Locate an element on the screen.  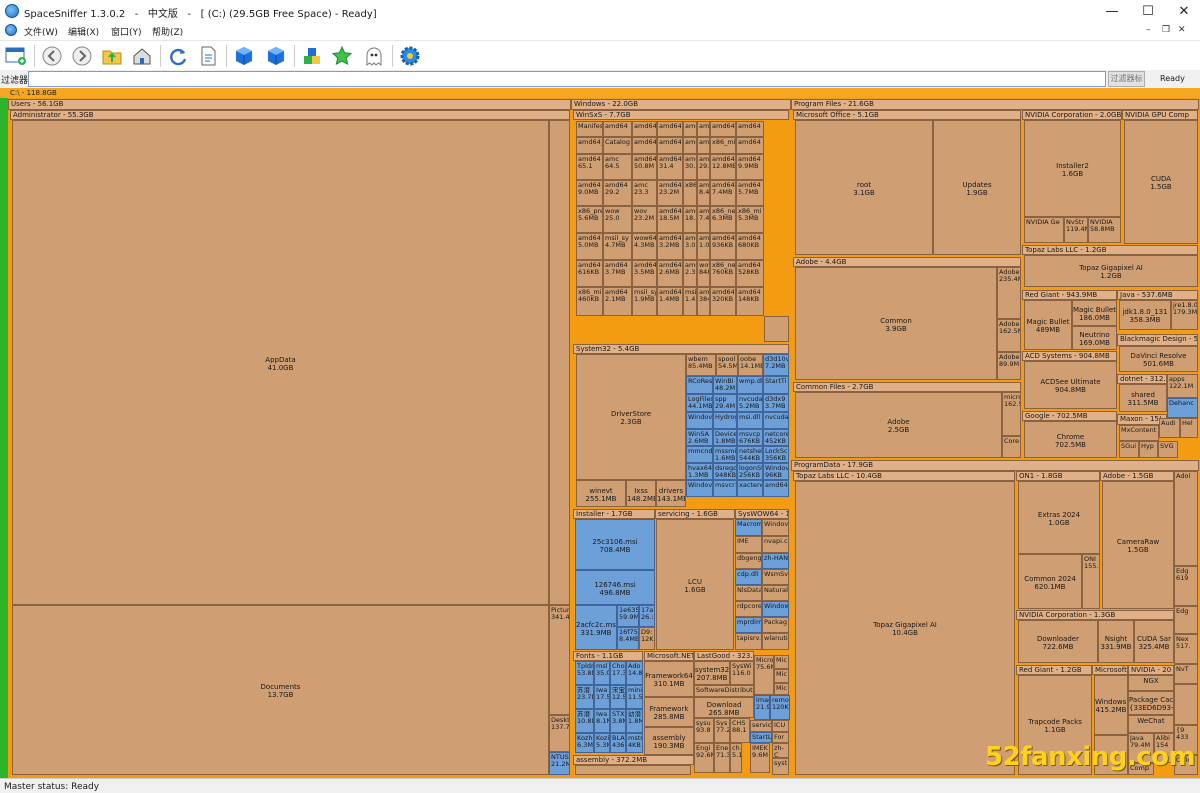
folder-header: Topaz Labs LLC - 1.2GB is located at coordinates (1110, 250).